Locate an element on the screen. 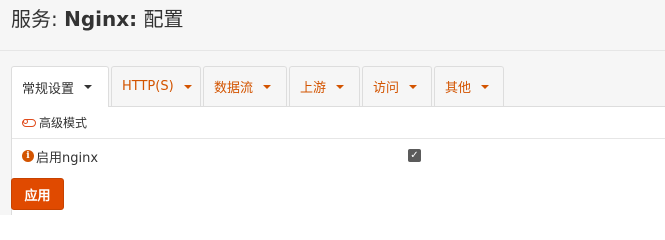  tab-access: 访问 is located at coordinates (397, 86).